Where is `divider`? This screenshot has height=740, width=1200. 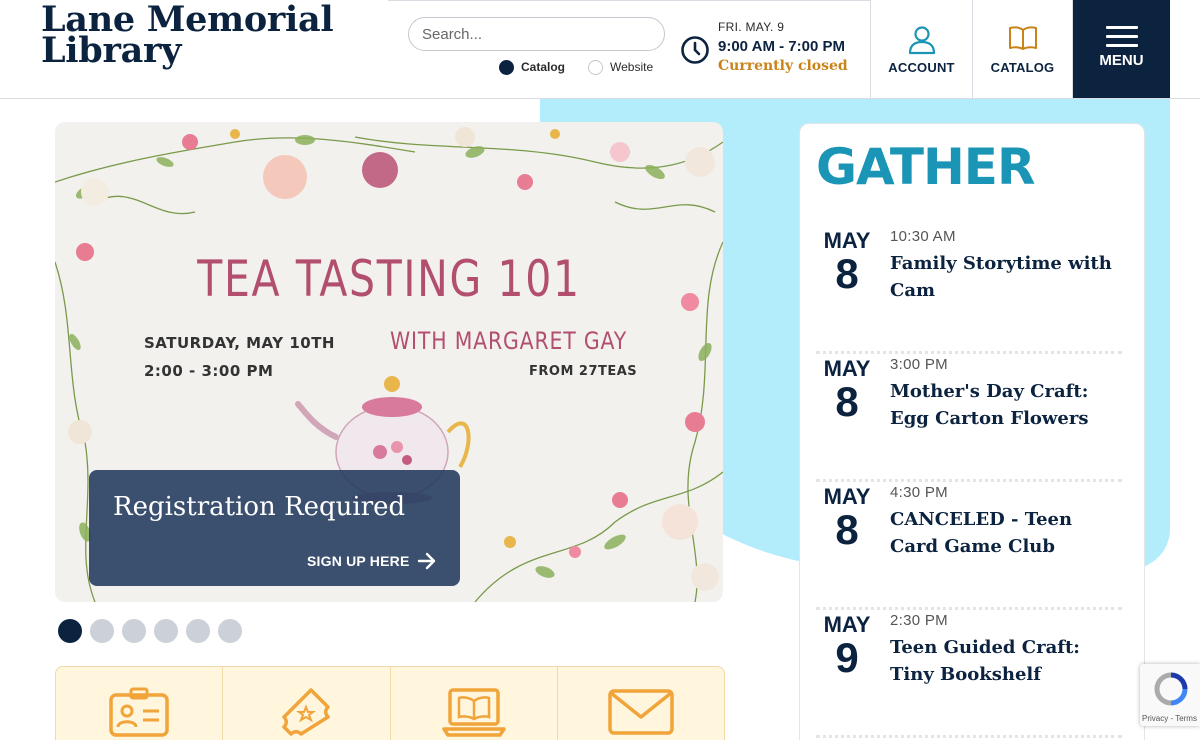 divider is located at coordinates (969, 736).